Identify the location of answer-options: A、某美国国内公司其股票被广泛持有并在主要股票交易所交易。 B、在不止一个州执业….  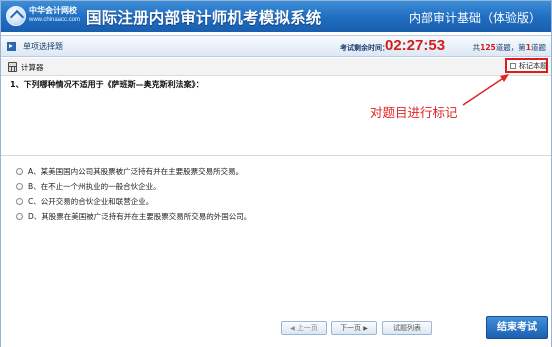
(176, 195).